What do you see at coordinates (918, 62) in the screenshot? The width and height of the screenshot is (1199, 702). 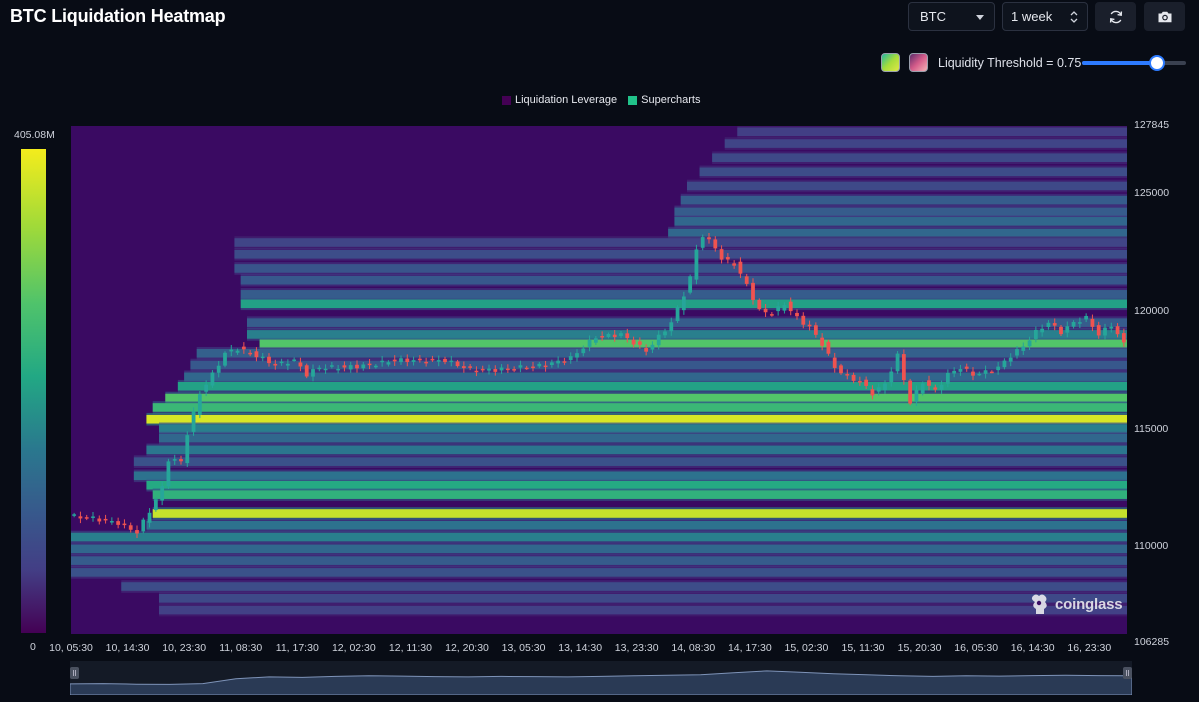 I see `color-scheme-pink-swatch` at bounding box center [918, 62].